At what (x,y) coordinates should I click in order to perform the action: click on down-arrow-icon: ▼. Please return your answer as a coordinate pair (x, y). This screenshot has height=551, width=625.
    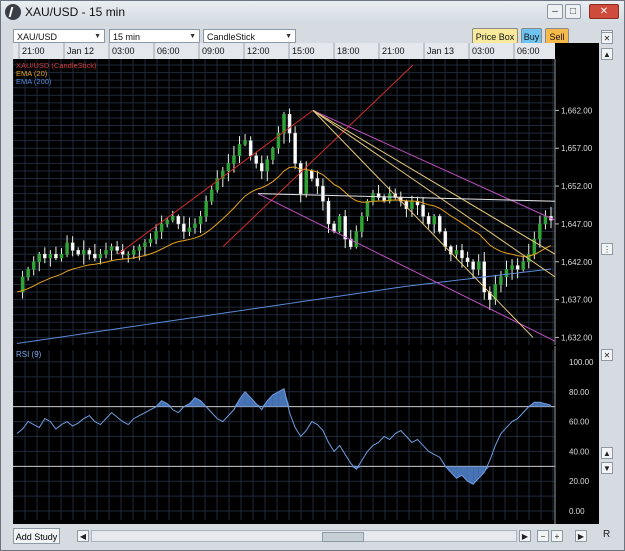
    Looking at the image, I should click on (607, 468).